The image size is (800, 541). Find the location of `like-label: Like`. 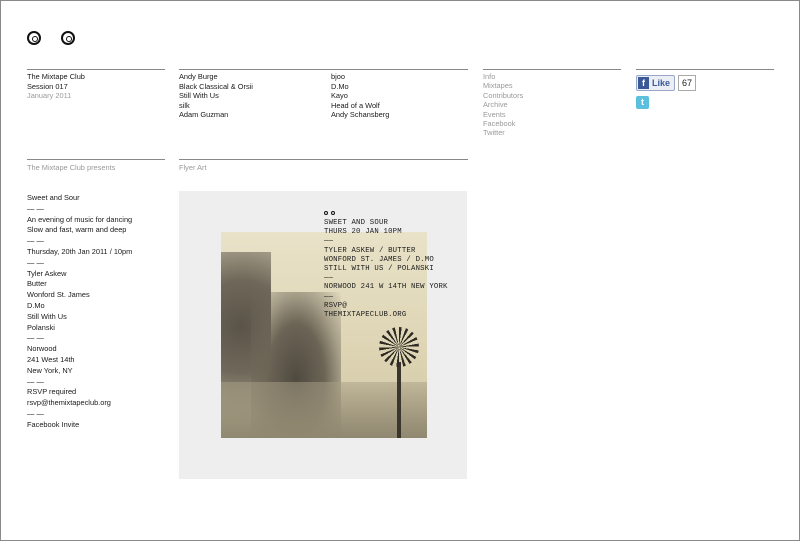

like-label: Like is located at coordinates (661, 83).